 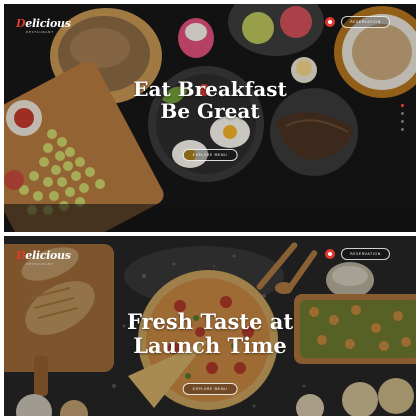 I want to click on slide-pager, so click(x=402, y=117).